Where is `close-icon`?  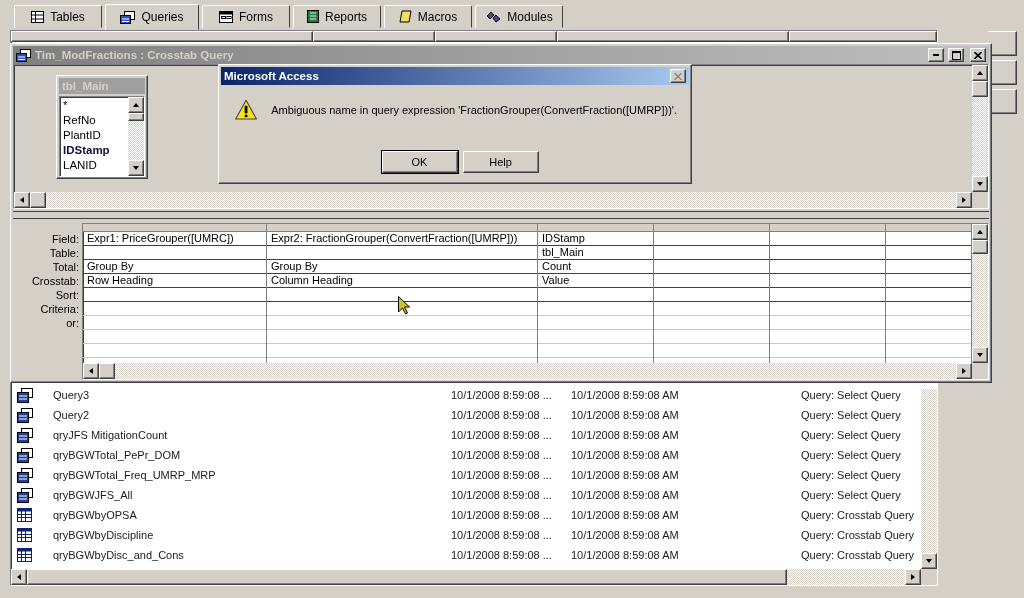
close-icon is located at coordinates (678, 76).